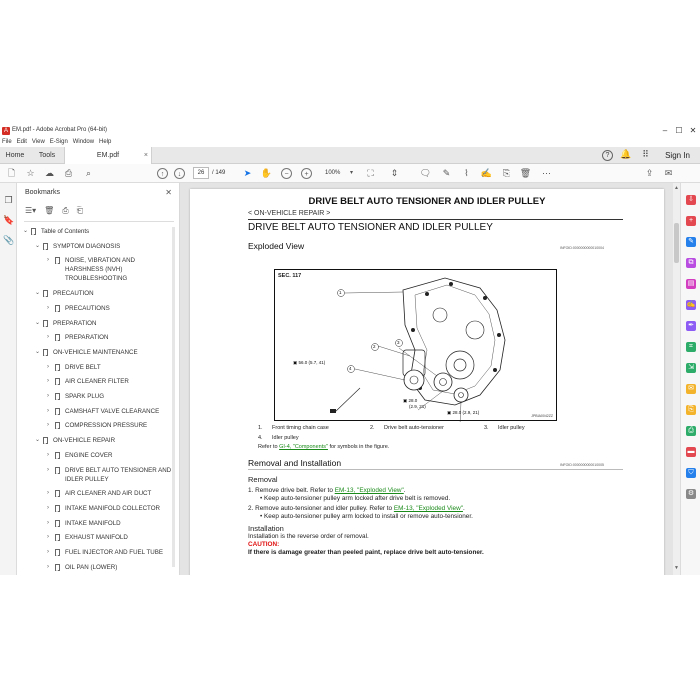  What do you see at coordinates (542, 416) in the screenshot?
I see `figure-id: JPBIA0042ZZ` at bounding box center [542, 416].